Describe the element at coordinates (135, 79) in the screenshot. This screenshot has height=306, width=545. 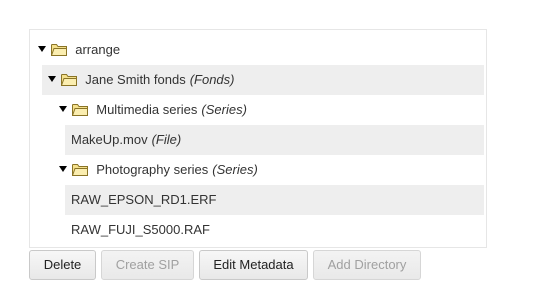
I see `tree-node-label: Jane Smith fonds` at that location.